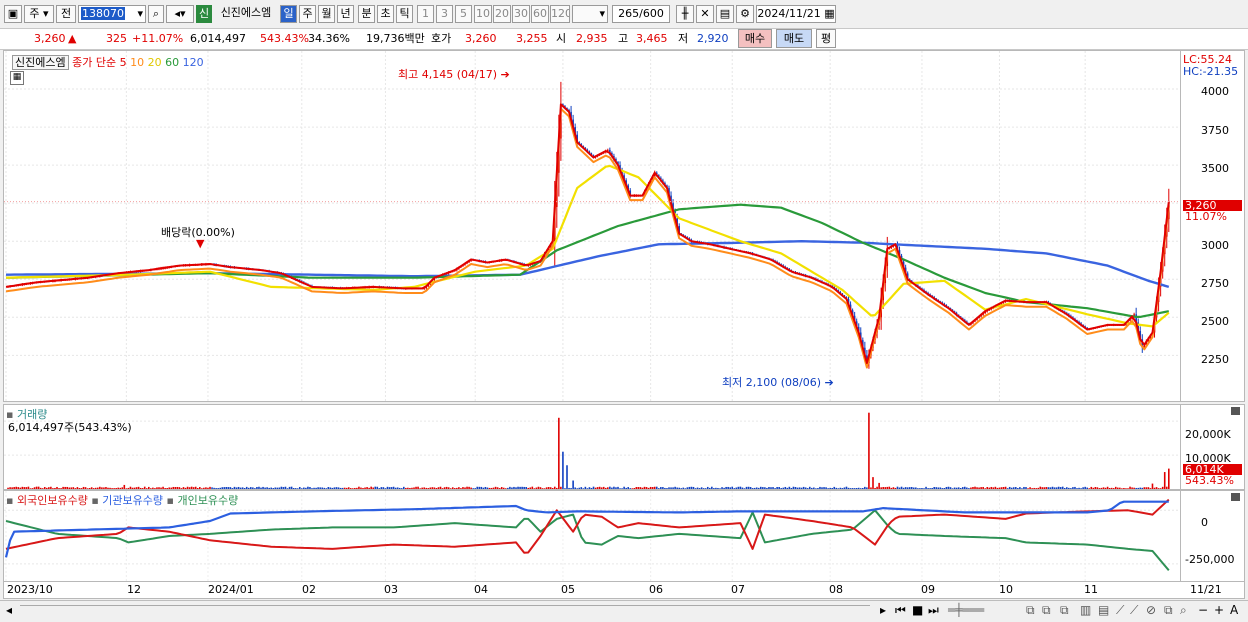 The height and width of the screenshot is (622, 1248). Describe the element at coordinates (1151, 610) in the screenshot. I see `link-icon: ⊘` at that location.